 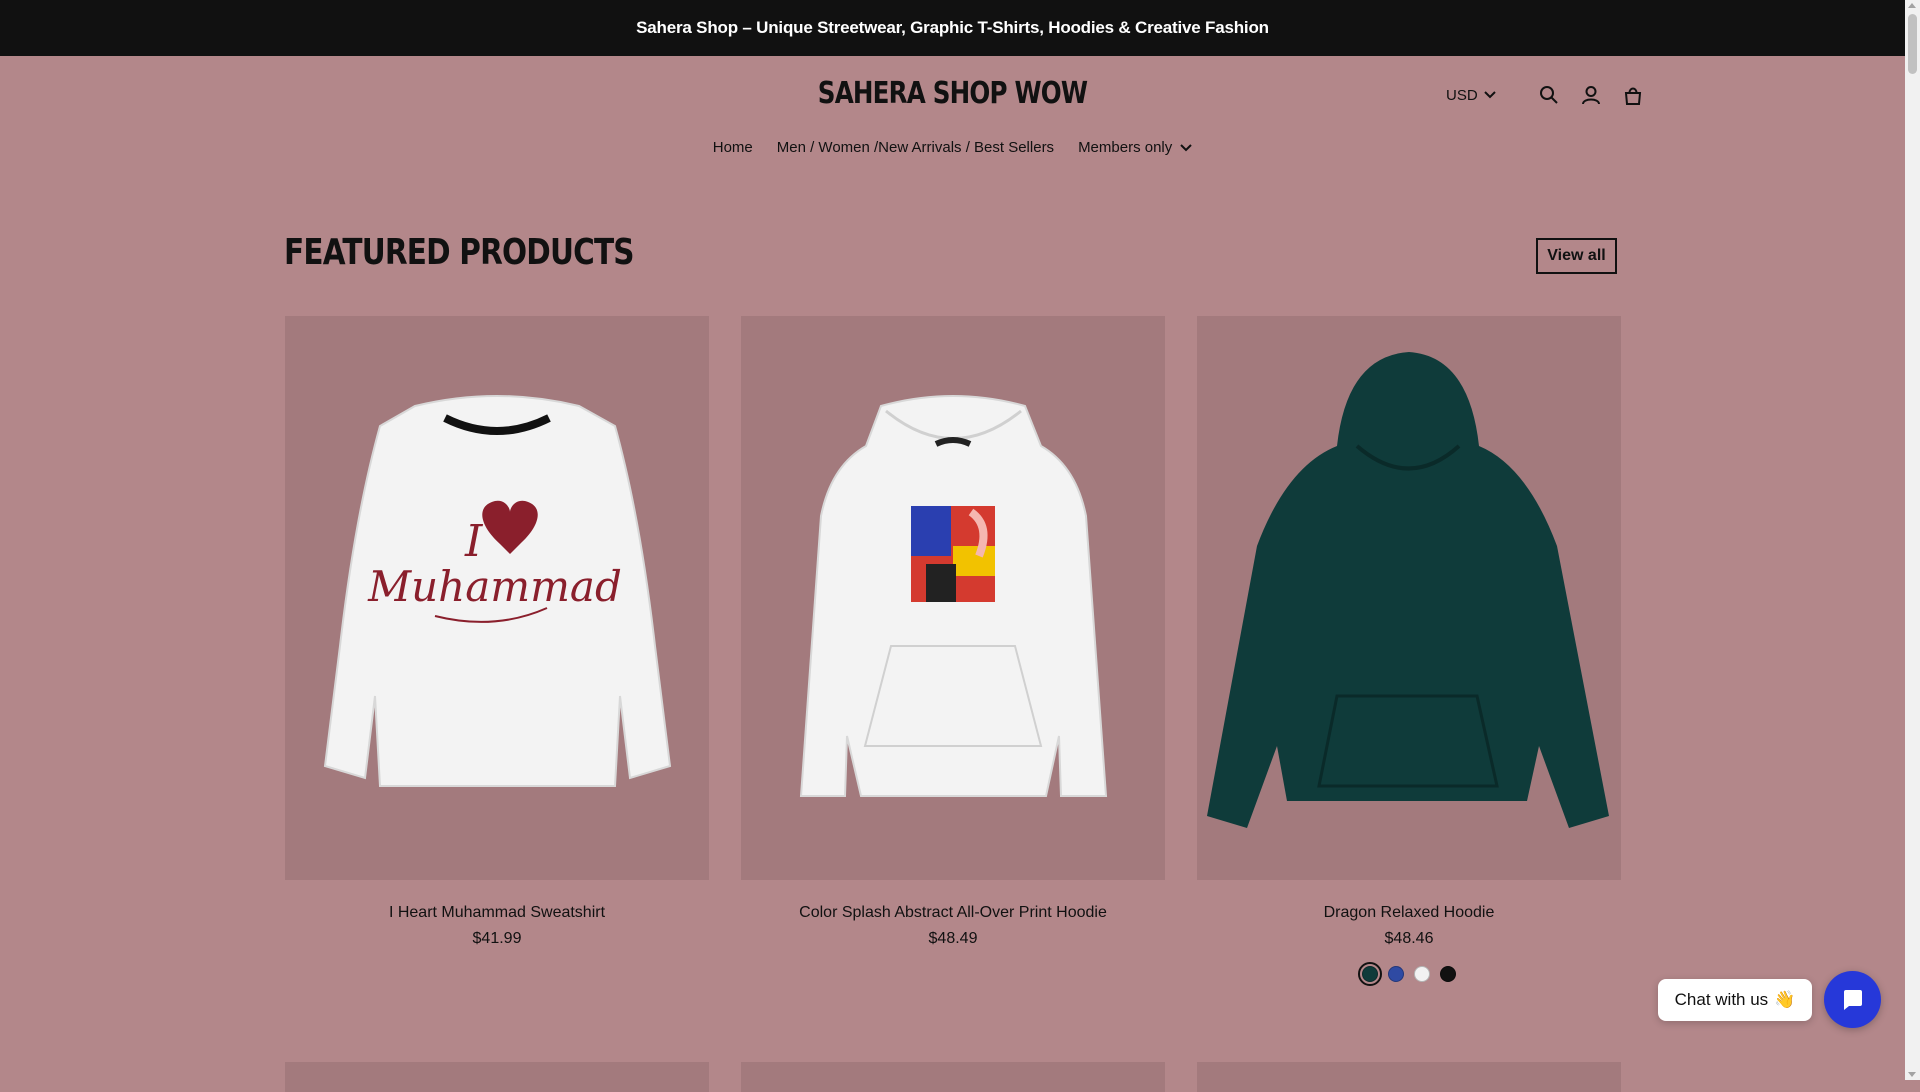 I want to click on color-swatch-green, so click(x=1370, y=974).